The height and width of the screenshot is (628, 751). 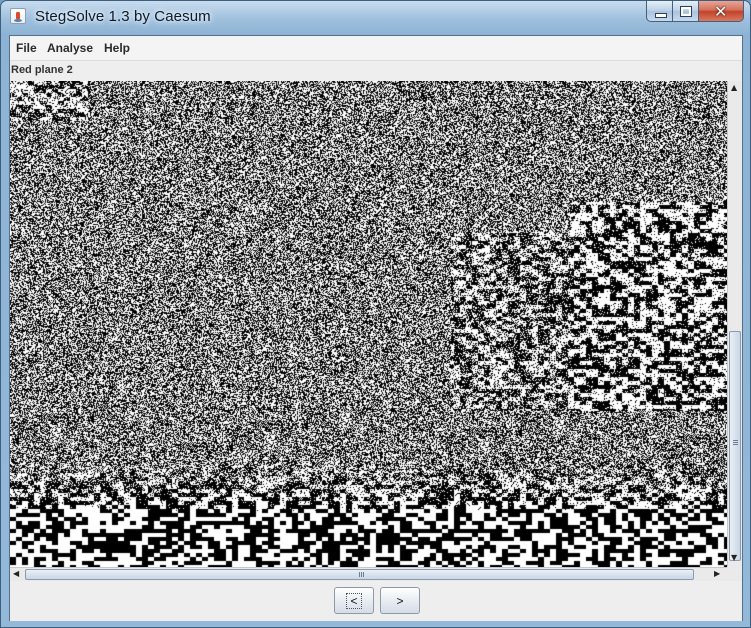 What do you see at coordinates (376, 48) in the screenshot?
I see `menu-bar: File Analyse Help` at bounding box center [376, 48].